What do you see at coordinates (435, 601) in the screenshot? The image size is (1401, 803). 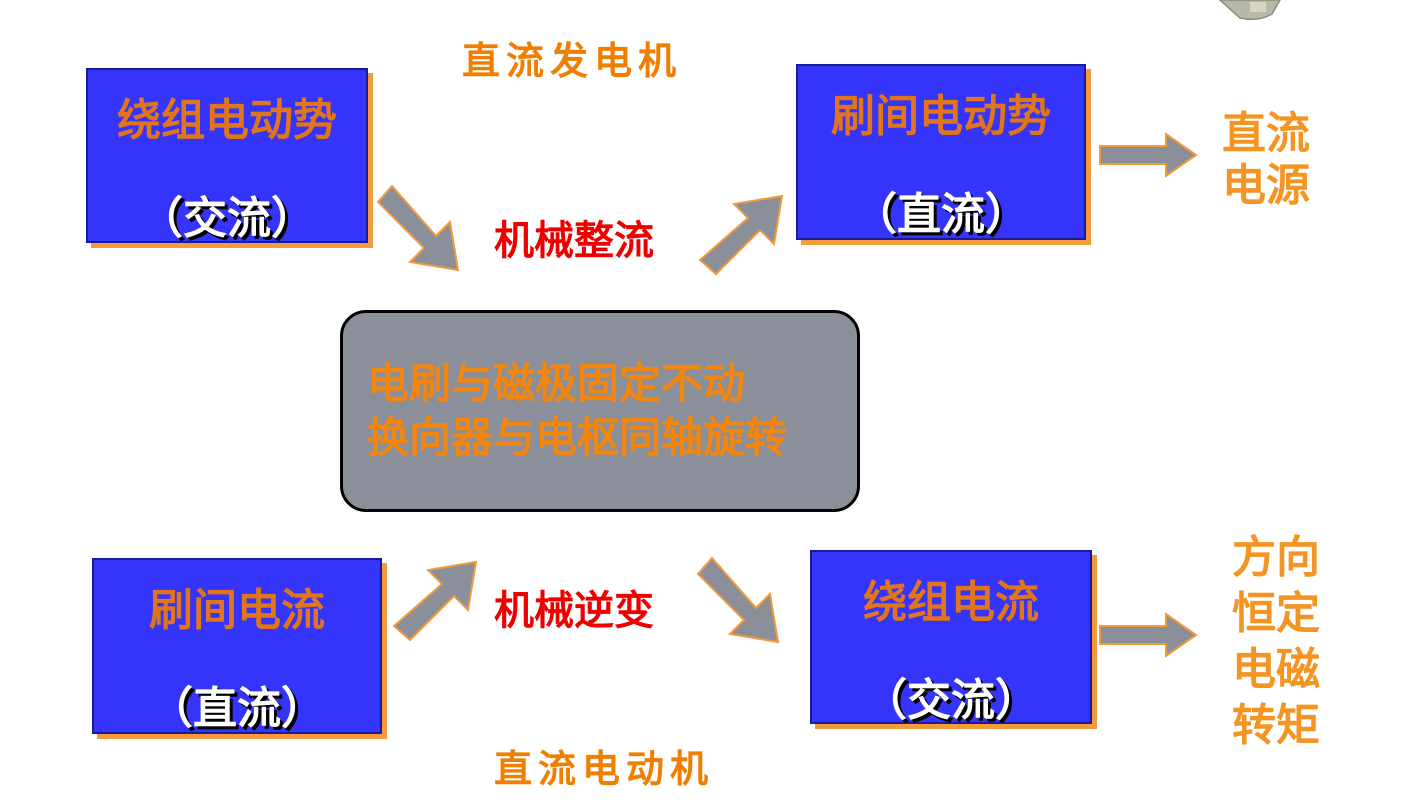 I see `arrow-up-right-bottom` at bounding box center [435, 601].